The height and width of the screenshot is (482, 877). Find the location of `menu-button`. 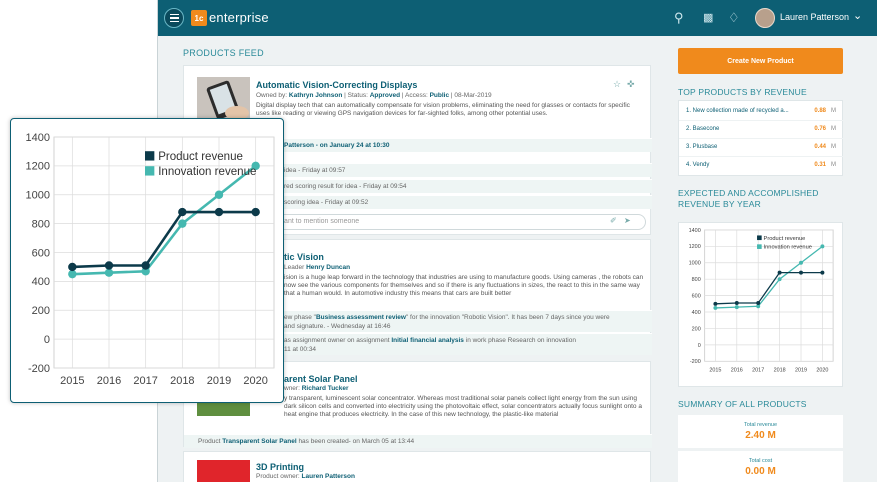

menu-button is located at coordinates (174, 18).